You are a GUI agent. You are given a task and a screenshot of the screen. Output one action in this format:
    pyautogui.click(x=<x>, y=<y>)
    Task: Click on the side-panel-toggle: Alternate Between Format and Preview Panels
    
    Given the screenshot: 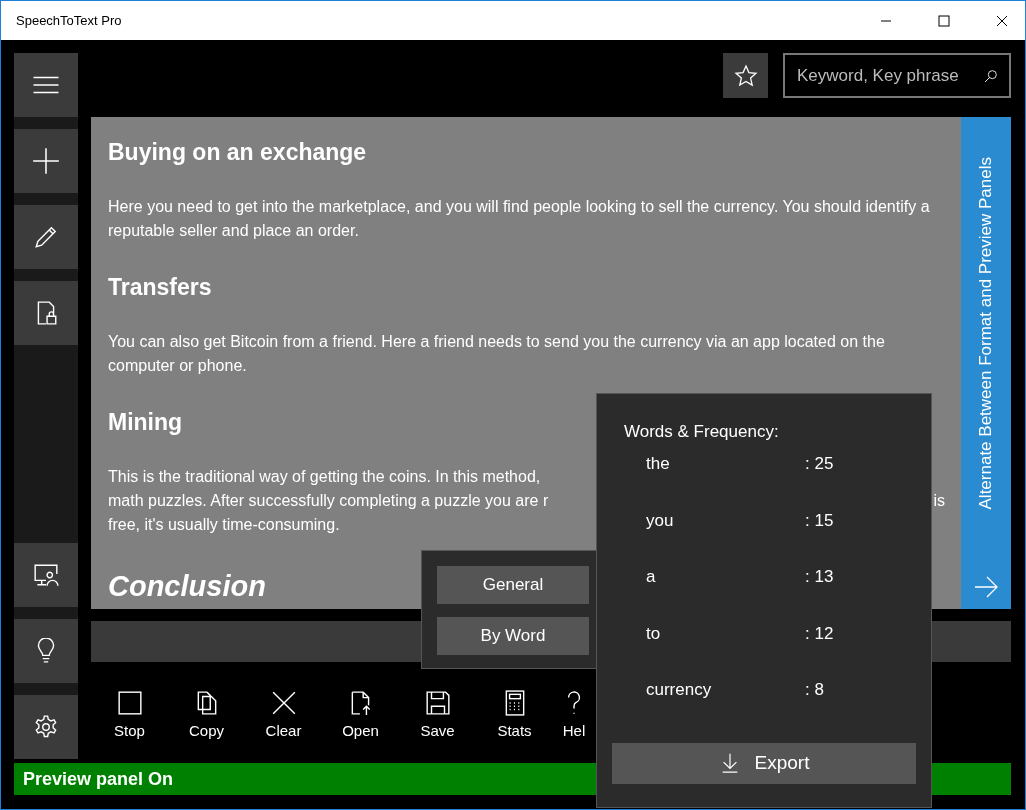 What is the action you would take?
    pyautogui.click(x=986, y=363)
    